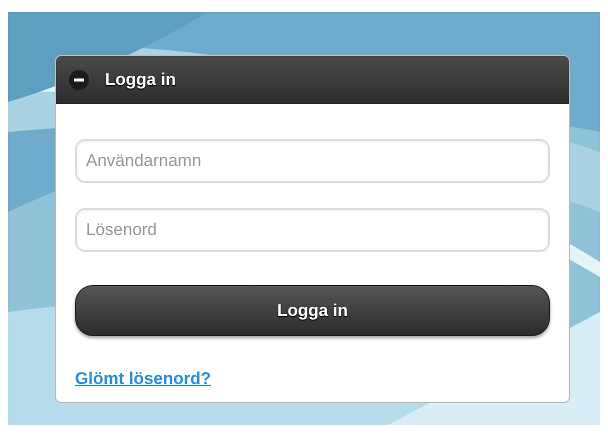 This screenshot has width=608, height=437. Describe the element at coordinates (140, 80) in the screenshot. I see `panel-title: Logga in` at that location.